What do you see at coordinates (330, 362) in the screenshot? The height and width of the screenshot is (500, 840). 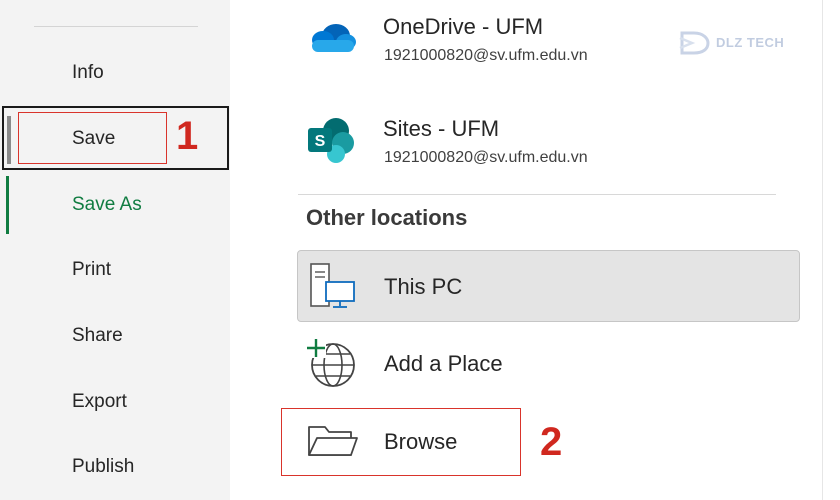 I see `globe-add-icon` at bounding box center [330, 362].